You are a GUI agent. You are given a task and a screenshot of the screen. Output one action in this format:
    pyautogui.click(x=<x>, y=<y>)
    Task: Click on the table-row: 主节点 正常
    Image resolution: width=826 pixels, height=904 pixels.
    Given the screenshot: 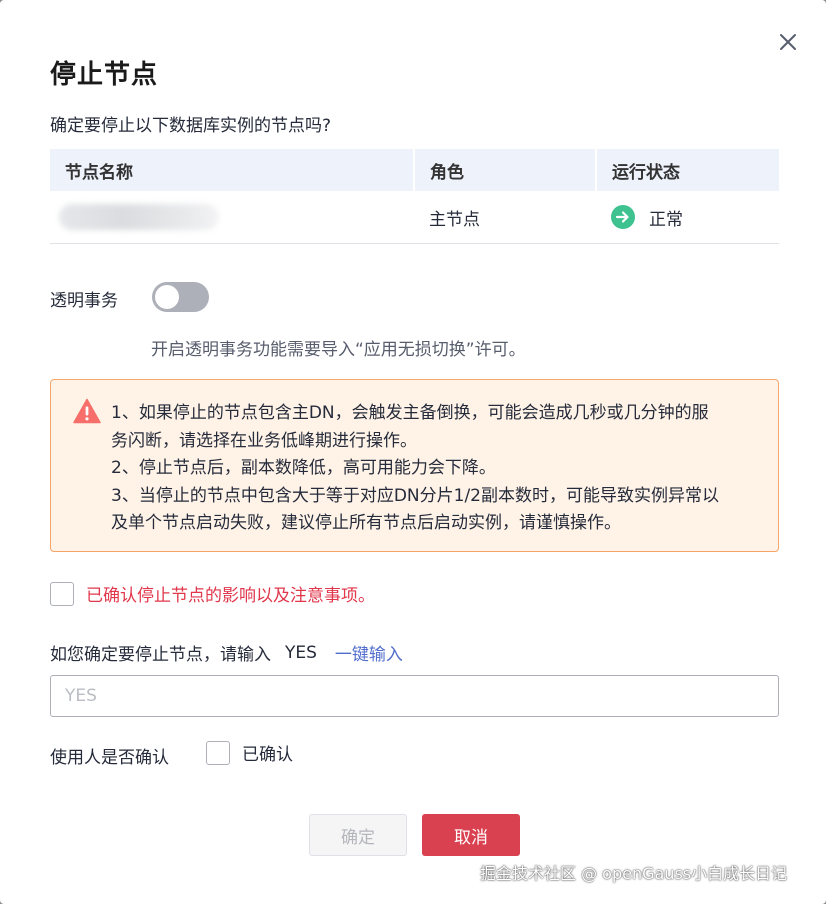 What is the action you would take?
    pyautogui.click(x=414, y=217)
    